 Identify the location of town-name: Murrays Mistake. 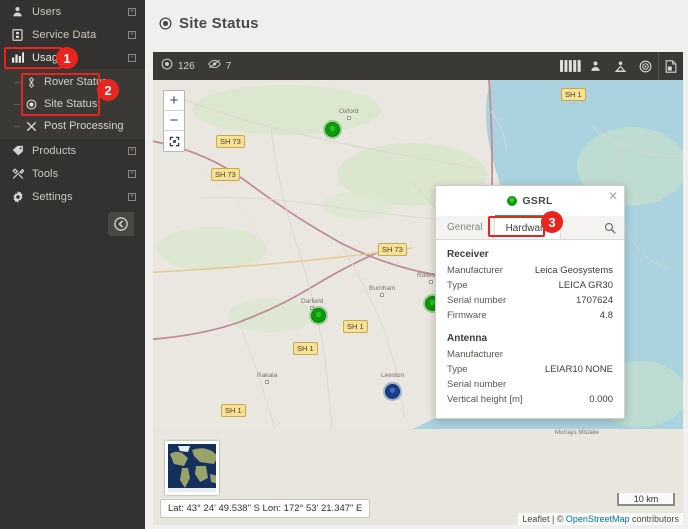
(577, 433).